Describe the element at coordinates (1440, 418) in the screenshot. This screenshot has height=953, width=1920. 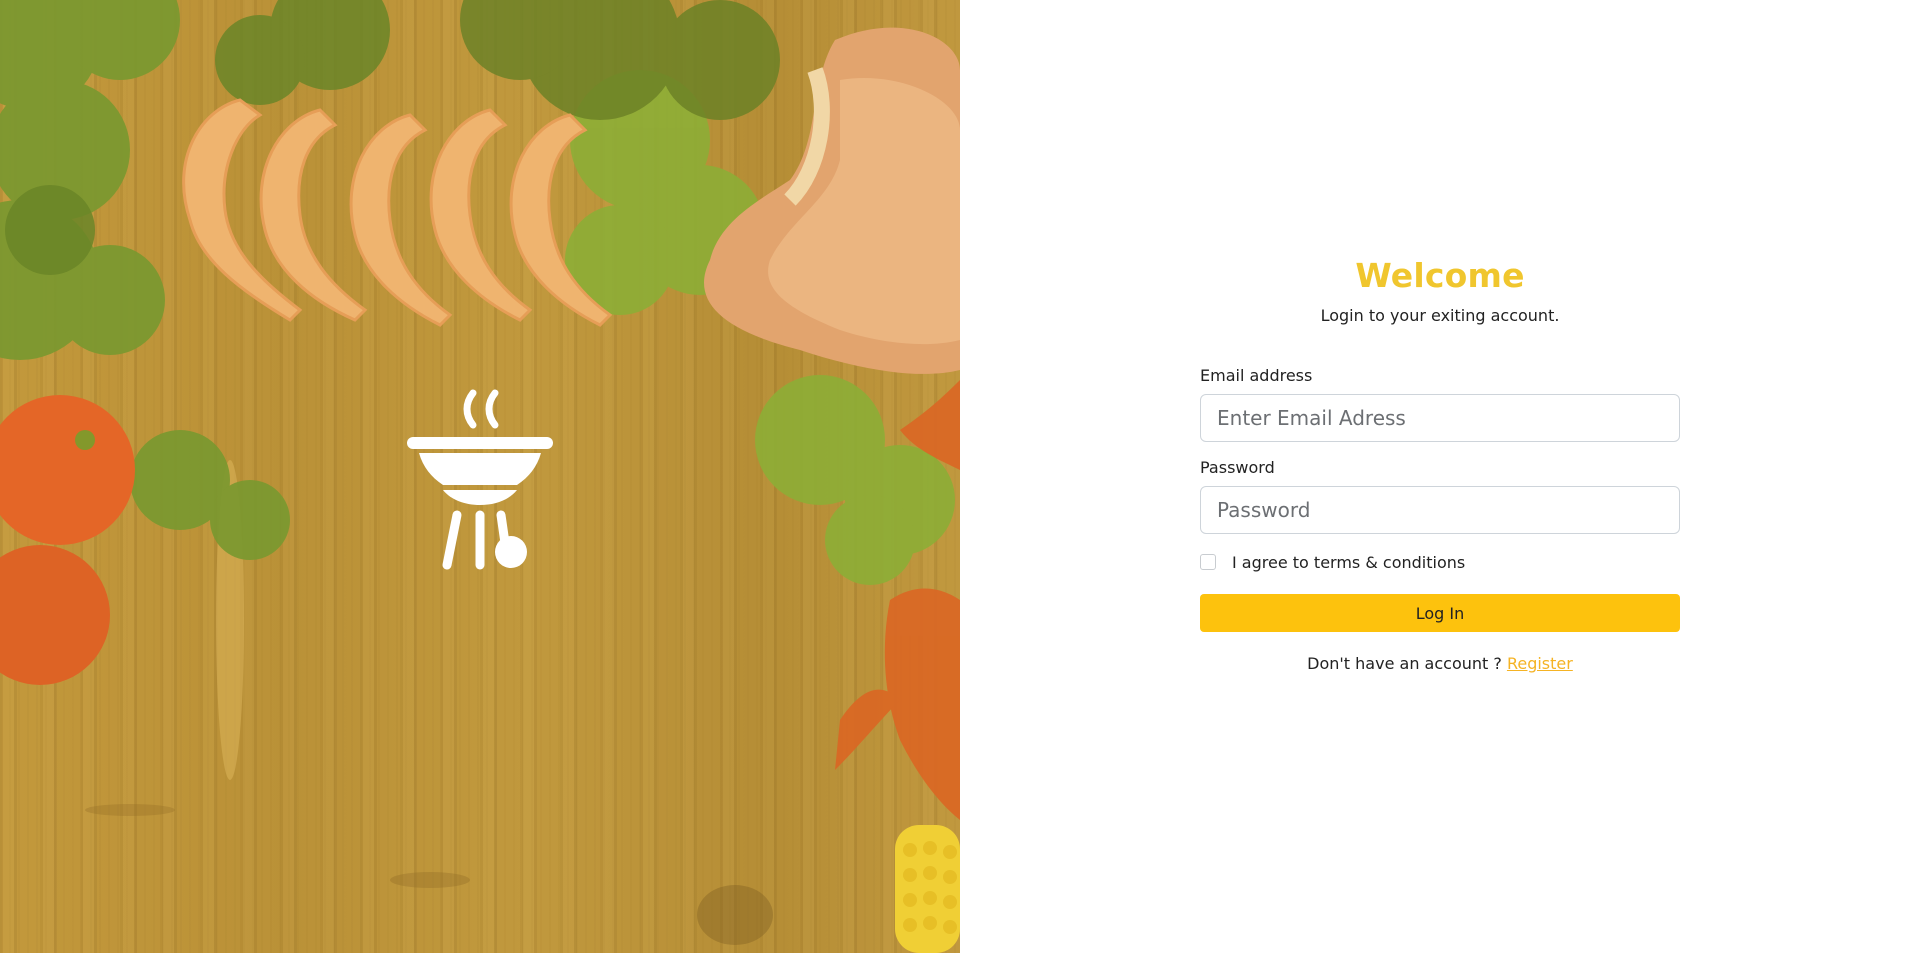
I see `email-input` at that location.